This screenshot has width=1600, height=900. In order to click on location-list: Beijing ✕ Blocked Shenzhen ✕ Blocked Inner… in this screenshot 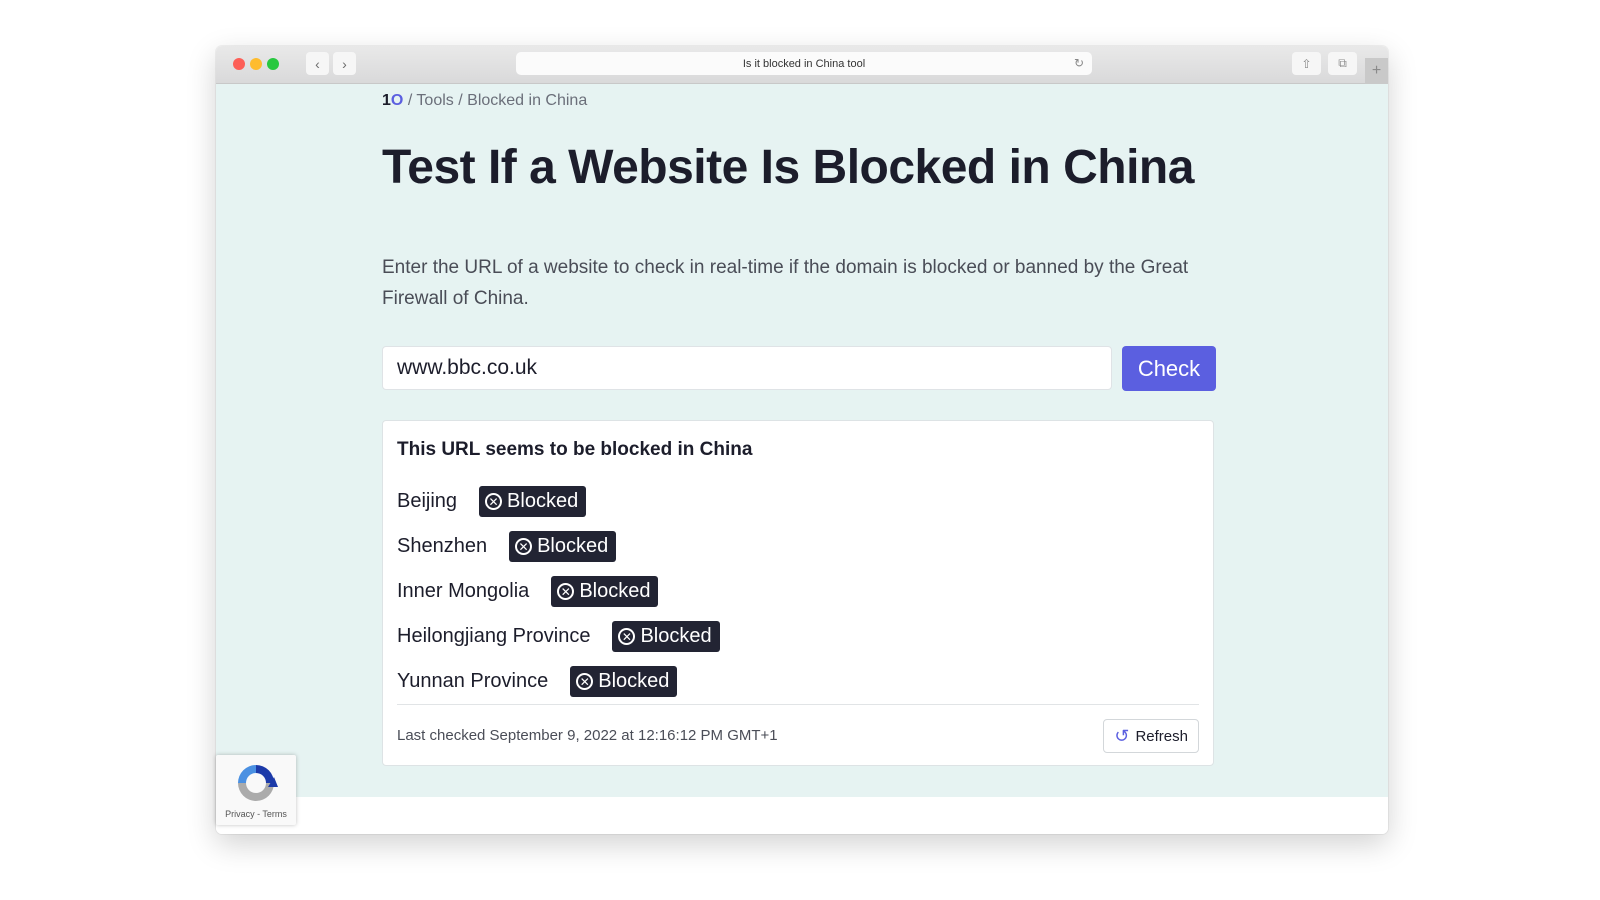, I will do `click(558, 591)`.